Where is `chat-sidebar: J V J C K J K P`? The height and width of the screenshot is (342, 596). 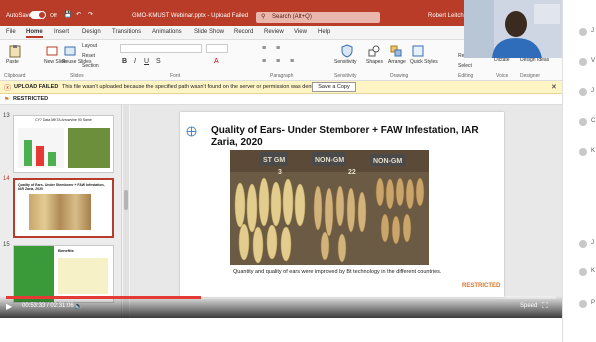 chat-sidebar: J V J C K J K P is located at coordinates (579, 171).